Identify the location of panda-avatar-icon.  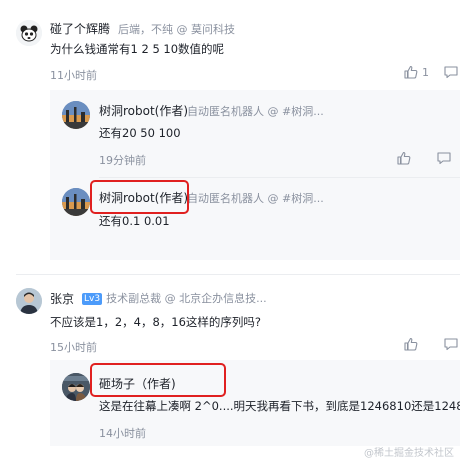
(29, 33).